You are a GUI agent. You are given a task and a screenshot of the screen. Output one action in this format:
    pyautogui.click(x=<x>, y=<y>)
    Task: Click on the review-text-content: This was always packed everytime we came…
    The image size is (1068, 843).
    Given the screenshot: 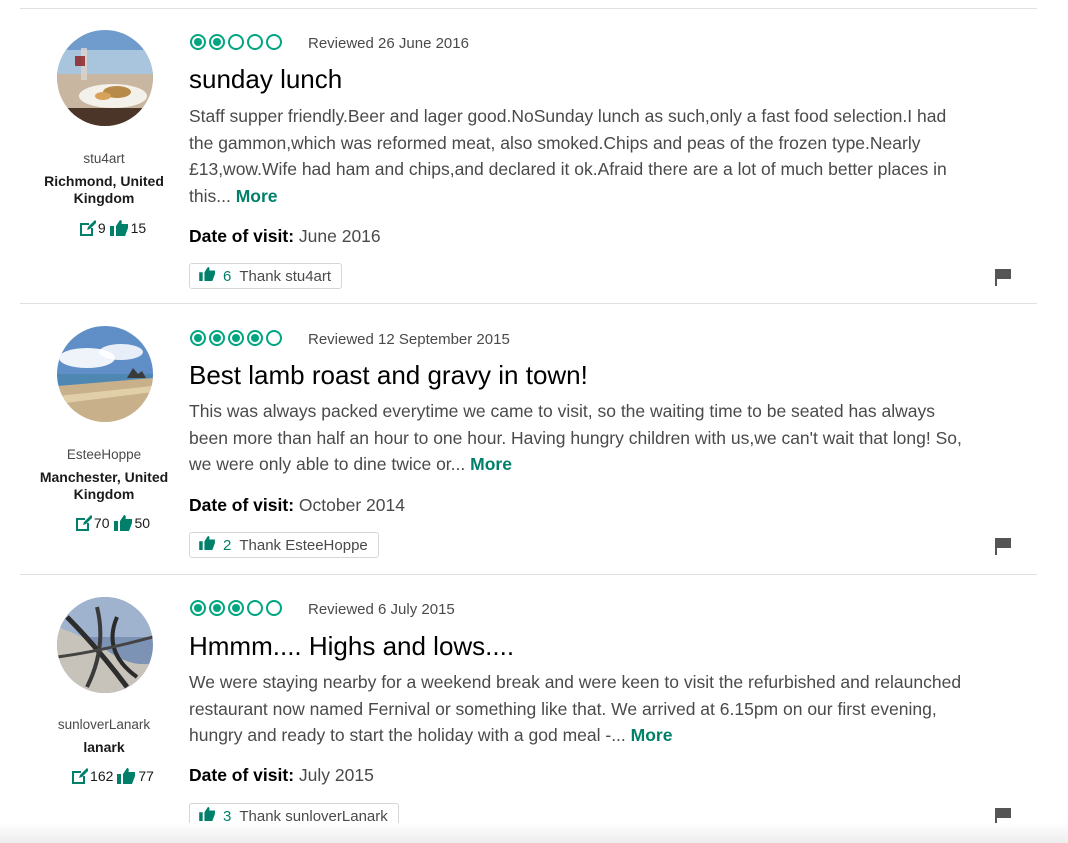 What is the action you would take?
    pyautogui.click(x=575, y=437)
    